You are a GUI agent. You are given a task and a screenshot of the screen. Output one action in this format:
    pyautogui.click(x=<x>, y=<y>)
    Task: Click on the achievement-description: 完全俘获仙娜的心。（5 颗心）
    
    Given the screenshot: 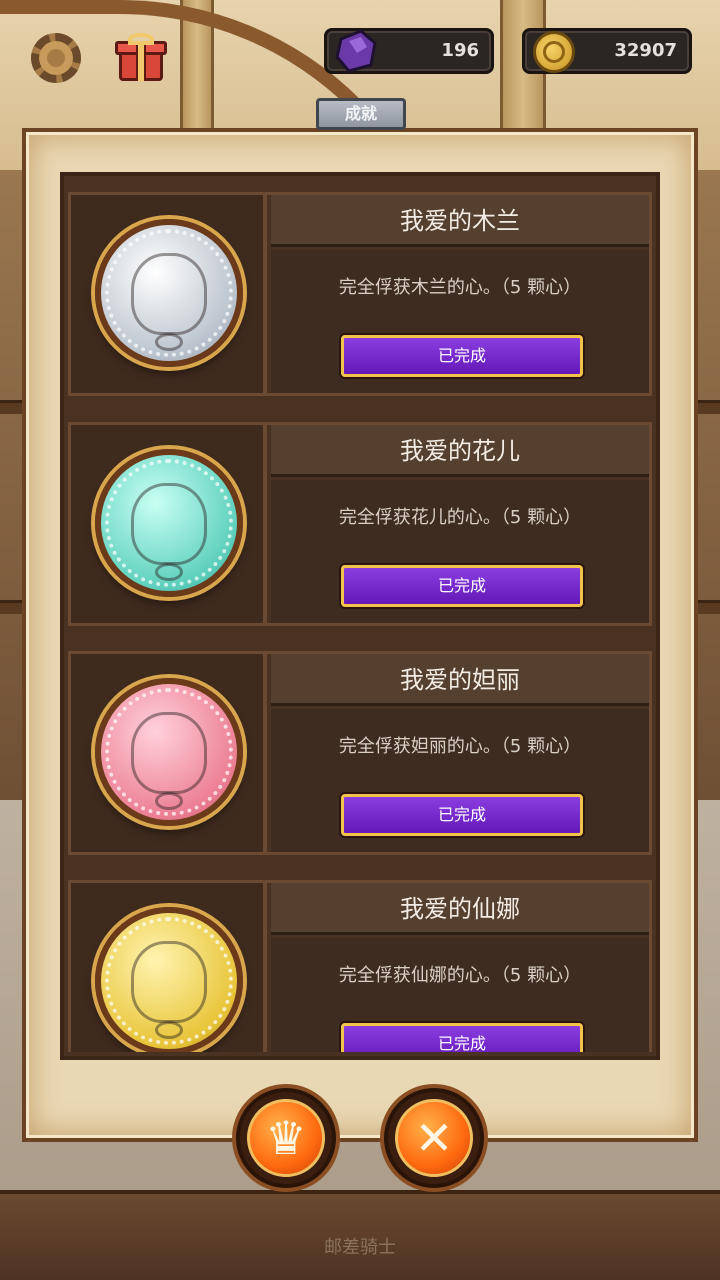 What is the action you would take?
    pyautogui.click(x=460, y=975)
    